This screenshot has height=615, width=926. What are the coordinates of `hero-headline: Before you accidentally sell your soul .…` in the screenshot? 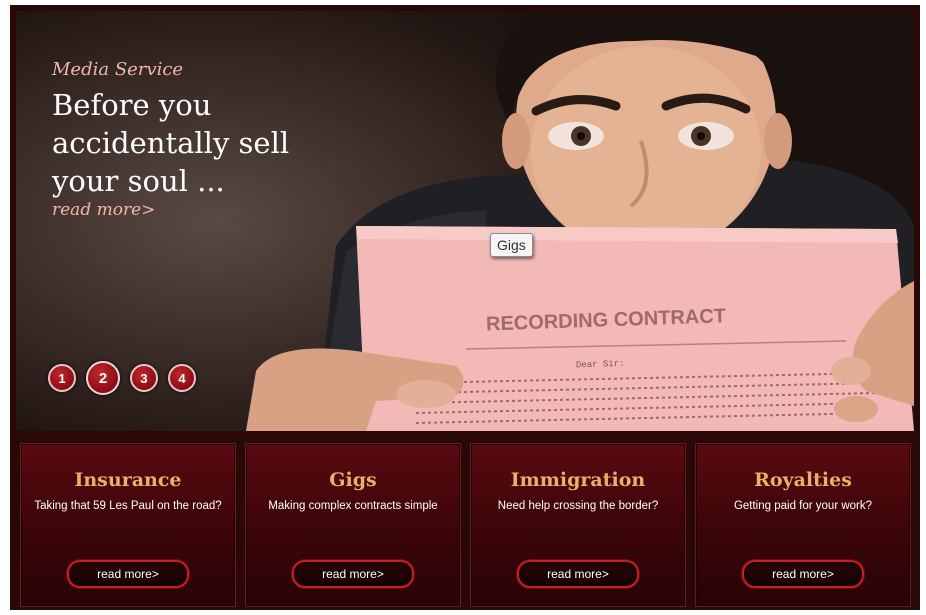 It's located at (171, 143).